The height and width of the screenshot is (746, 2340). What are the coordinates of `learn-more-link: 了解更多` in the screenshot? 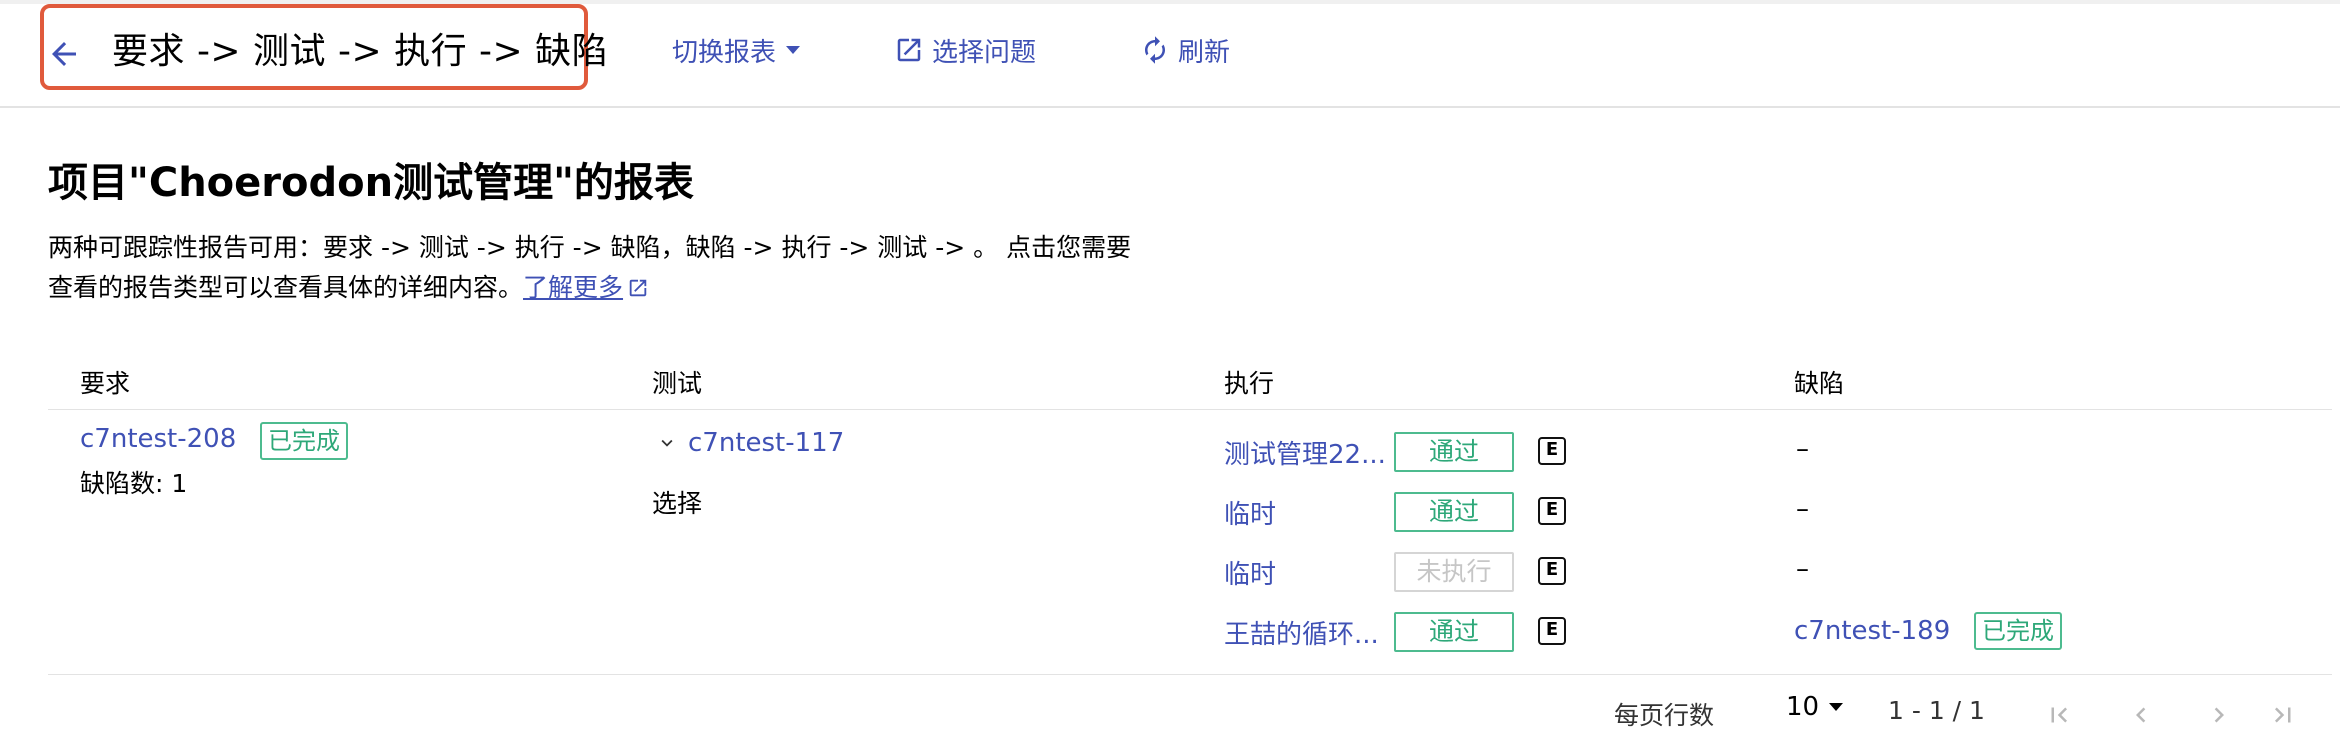 It's located at (573, 287).